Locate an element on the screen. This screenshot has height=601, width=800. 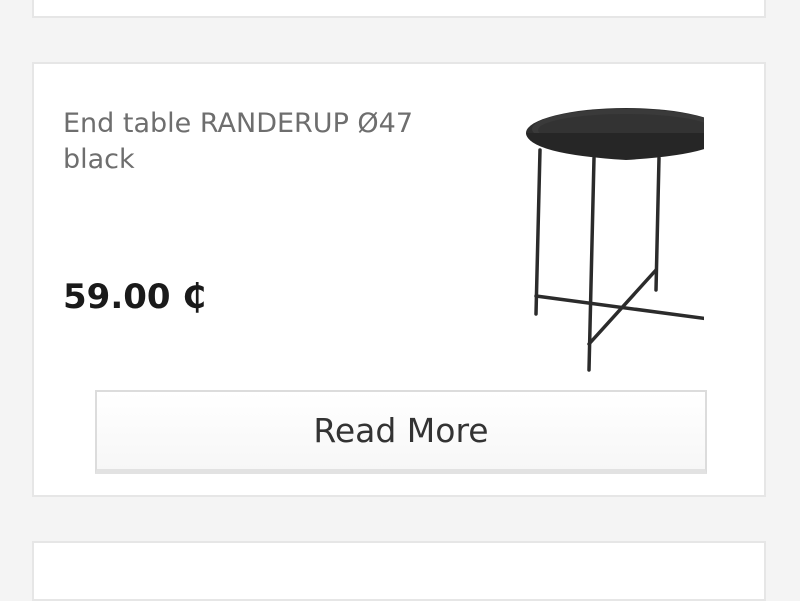
product-image is located at coordinates (594, 237).